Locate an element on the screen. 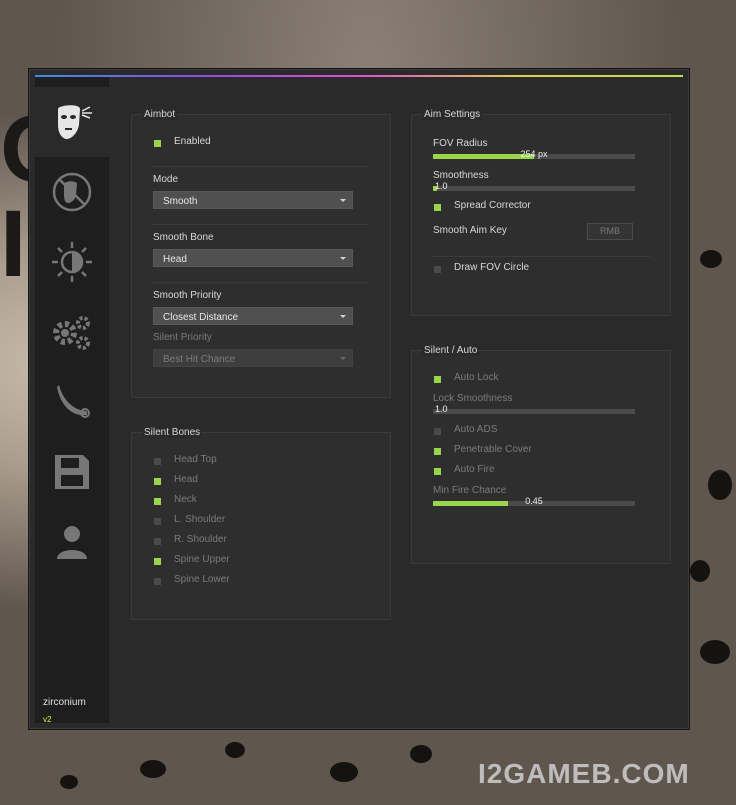  mode-dropdown: Smooth is located at coordinates (253, 200).